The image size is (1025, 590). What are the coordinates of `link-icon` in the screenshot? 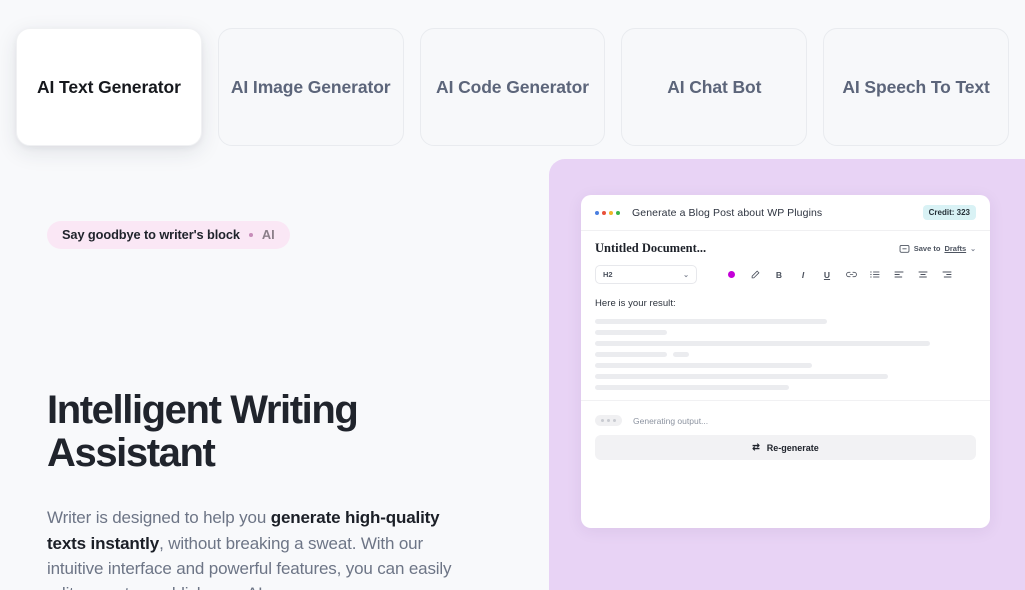 It's located at (851, 274).